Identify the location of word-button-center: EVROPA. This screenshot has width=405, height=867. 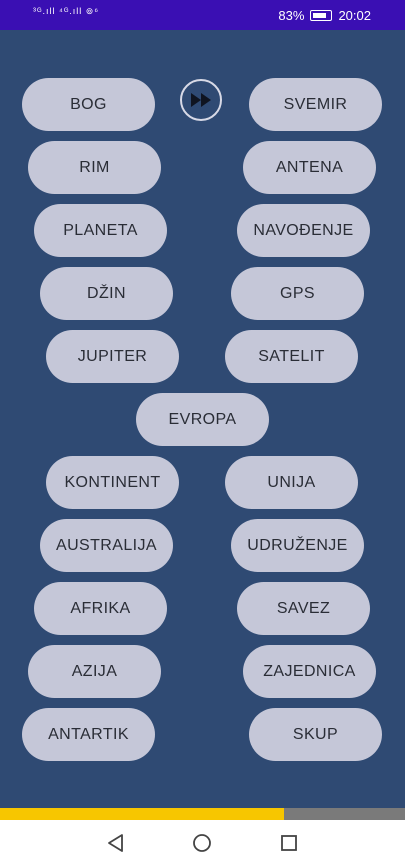
(202, 419).